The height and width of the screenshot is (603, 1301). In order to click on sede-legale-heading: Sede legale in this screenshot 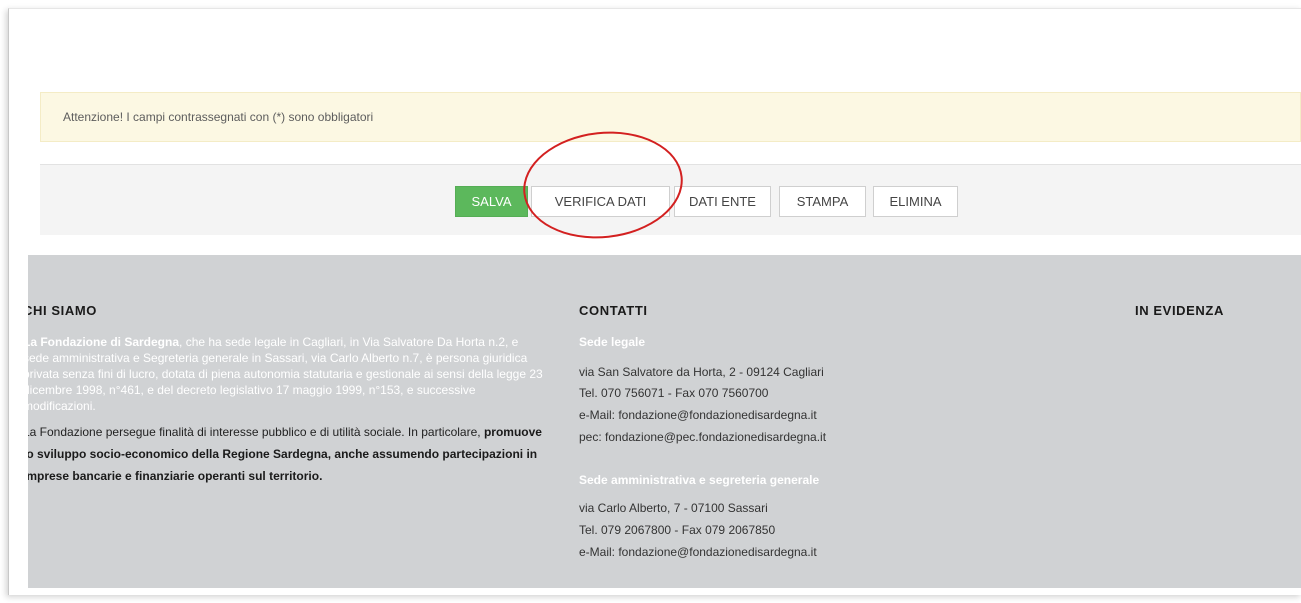, I will do `click(612, 342)`.